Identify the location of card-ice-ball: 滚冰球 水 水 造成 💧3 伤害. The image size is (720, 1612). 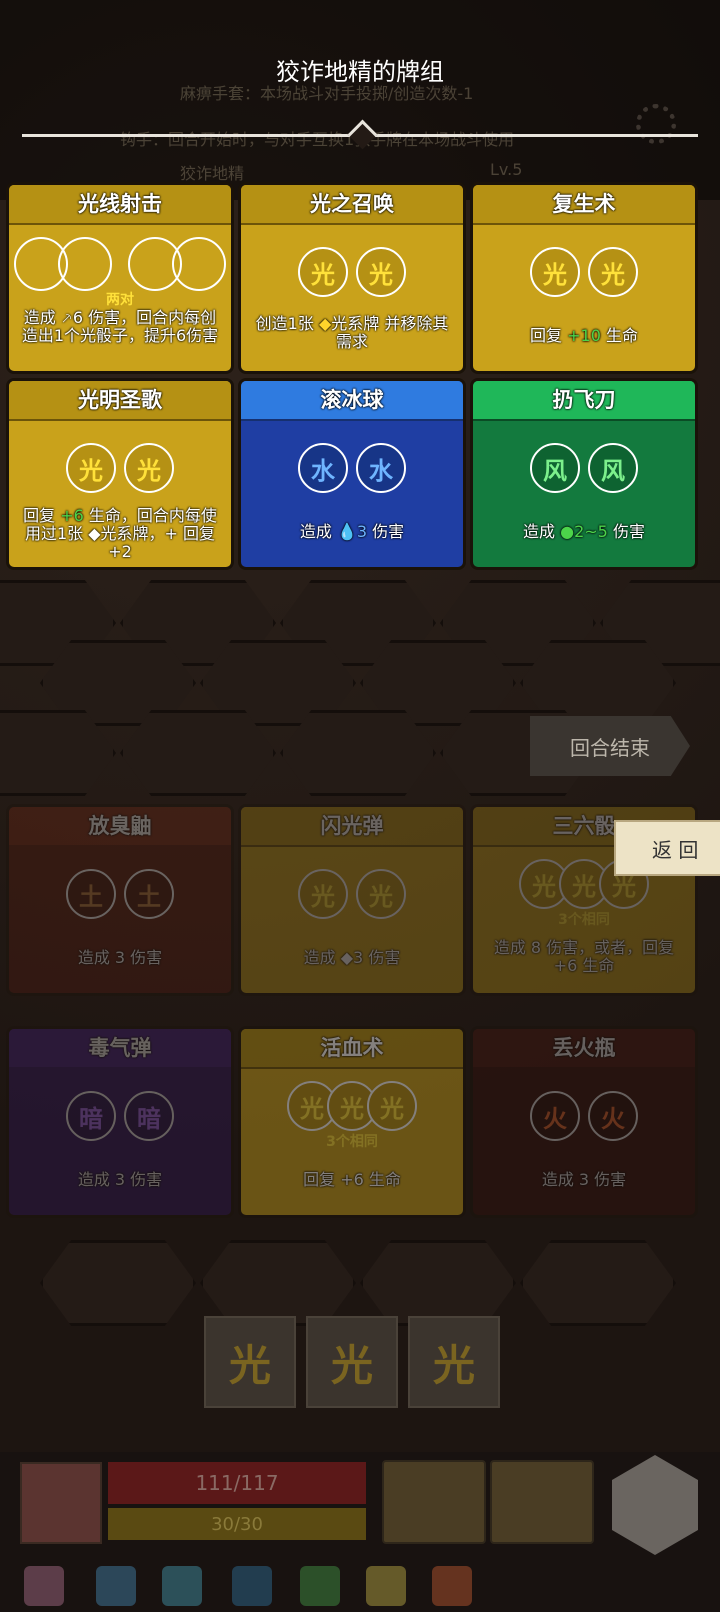
(352, 474).